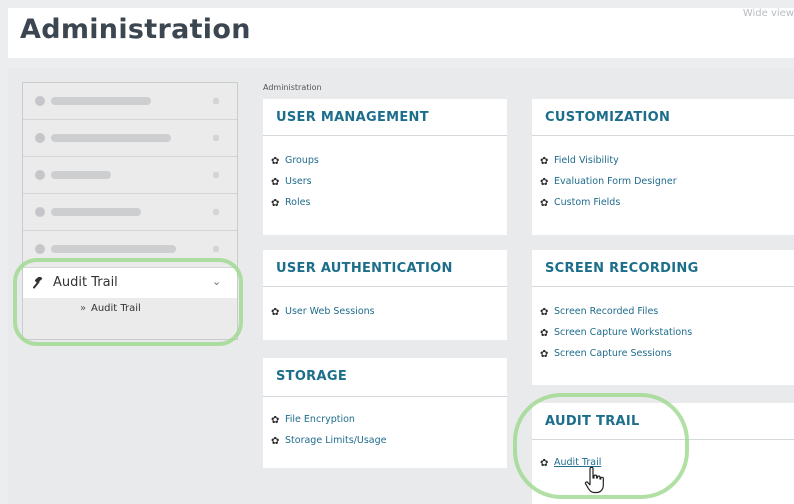 Image resolution: width=794 pixels, height=504 pixels. I want to click on highlight-ring, so click(128, 302).